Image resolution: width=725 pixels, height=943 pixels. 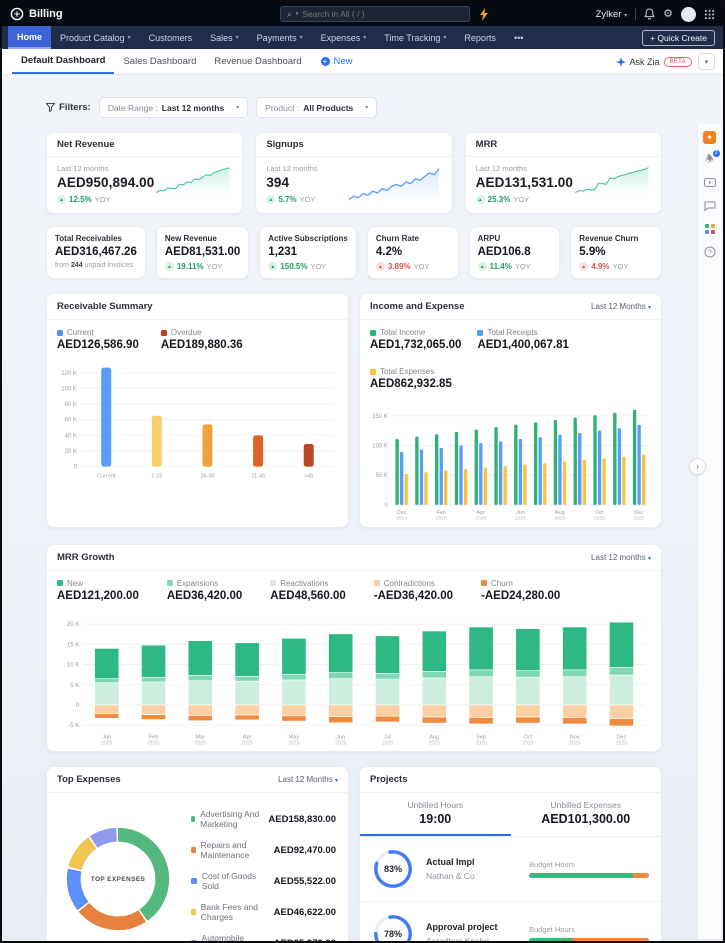 I want to click on filter-funnel-icon, so click(x=50, y=107).